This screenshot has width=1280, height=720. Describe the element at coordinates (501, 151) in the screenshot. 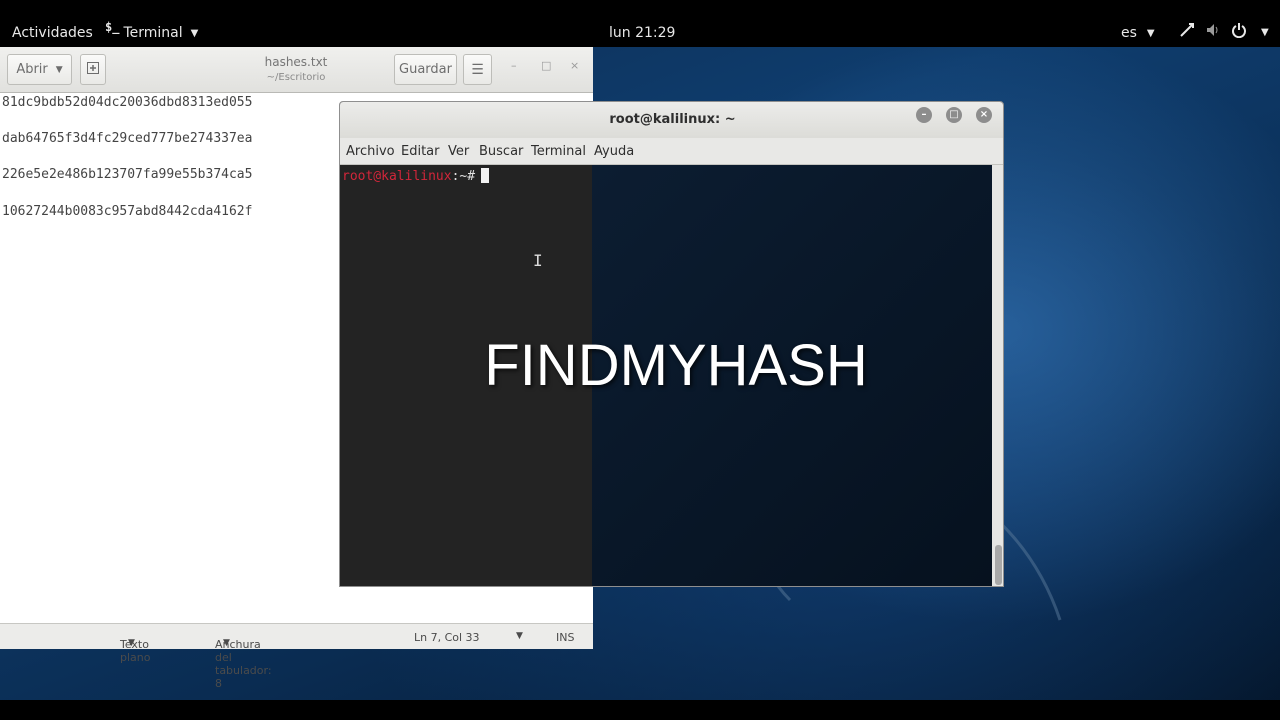

I see `menu-buscar: Buscar` at that location.